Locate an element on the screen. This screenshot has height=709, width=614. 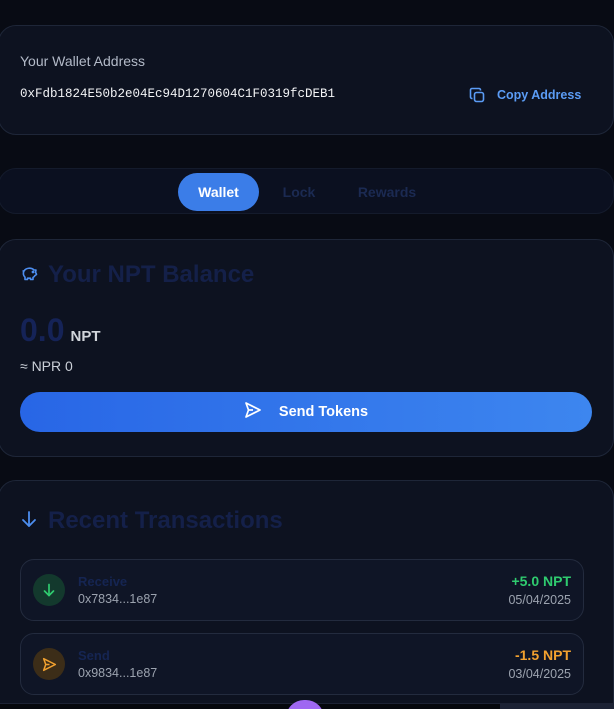
balance-header: Your NPT Balance is located at coordinates (137, 275).